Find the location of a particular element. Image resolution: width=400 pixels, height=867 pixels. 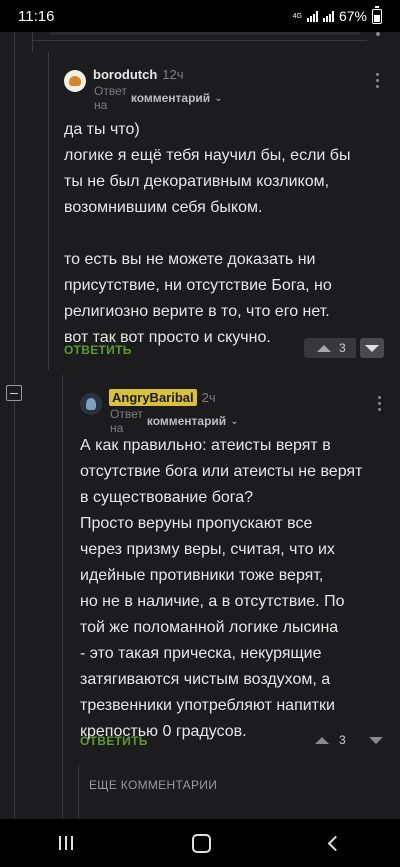

author-name: AngryBaribal is located at coordinates (153, 397).